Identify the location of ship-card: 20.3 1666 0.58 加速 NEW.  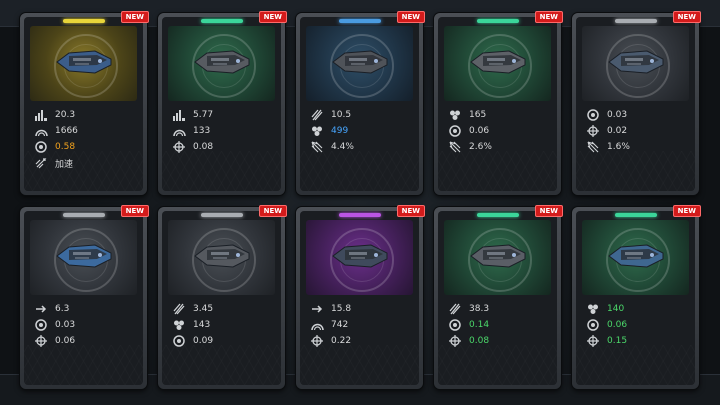
(84, 103).